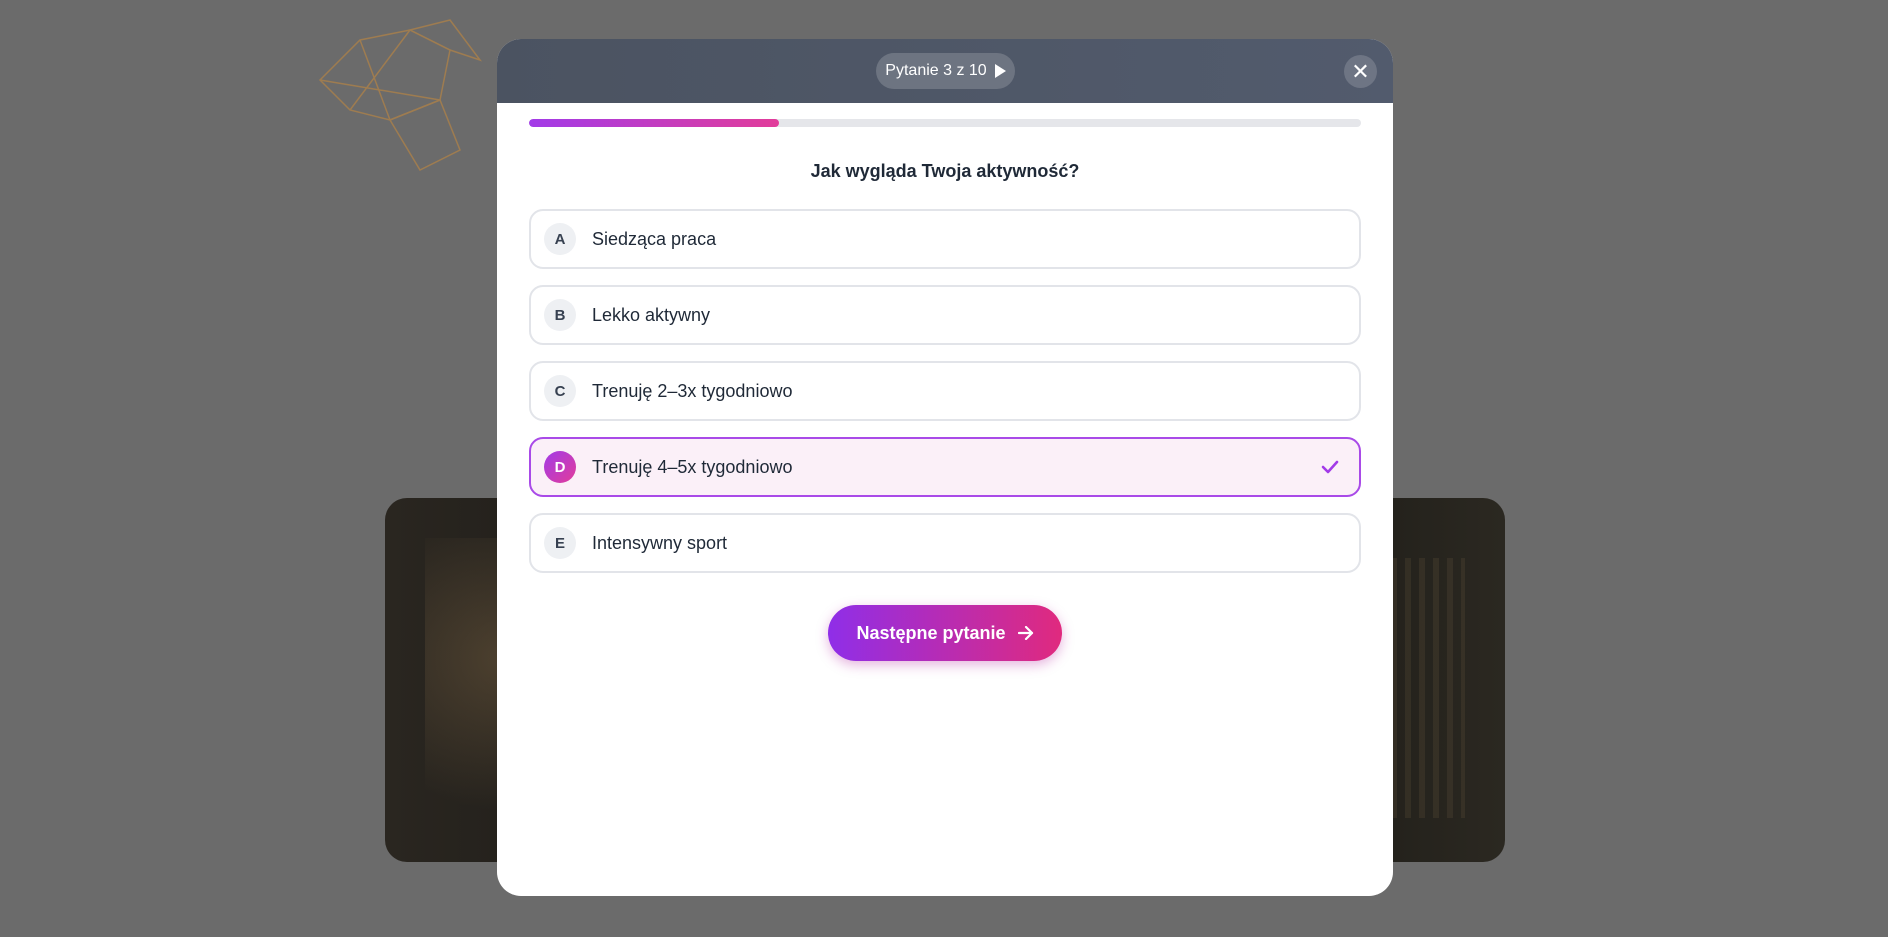  Describe the element at coordinates (660, 542) in the screenshot. I see `option-label: Intensywny sport` at that location.